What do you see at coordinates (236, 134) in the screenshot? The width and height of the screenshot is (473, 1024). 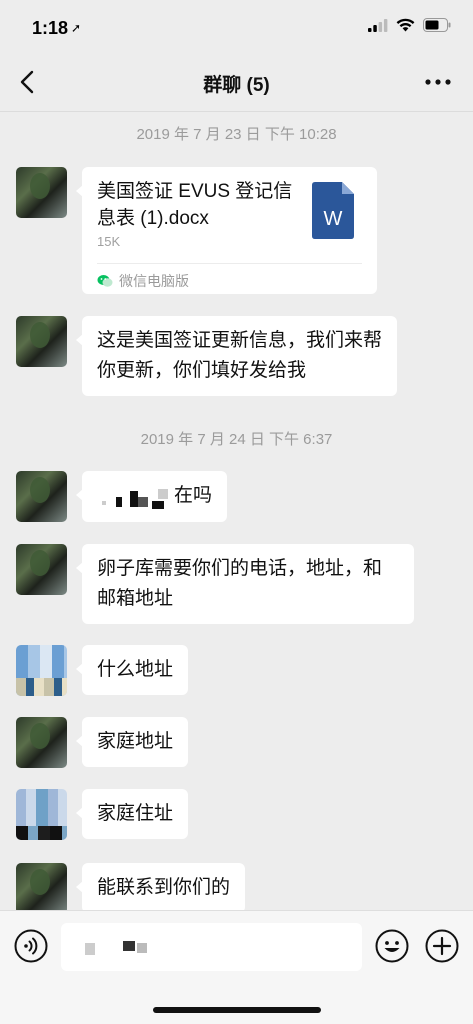 I see `timestamp: 2019 年 7 月 23 日 下午 10:28` at bounding box center [236, 134].